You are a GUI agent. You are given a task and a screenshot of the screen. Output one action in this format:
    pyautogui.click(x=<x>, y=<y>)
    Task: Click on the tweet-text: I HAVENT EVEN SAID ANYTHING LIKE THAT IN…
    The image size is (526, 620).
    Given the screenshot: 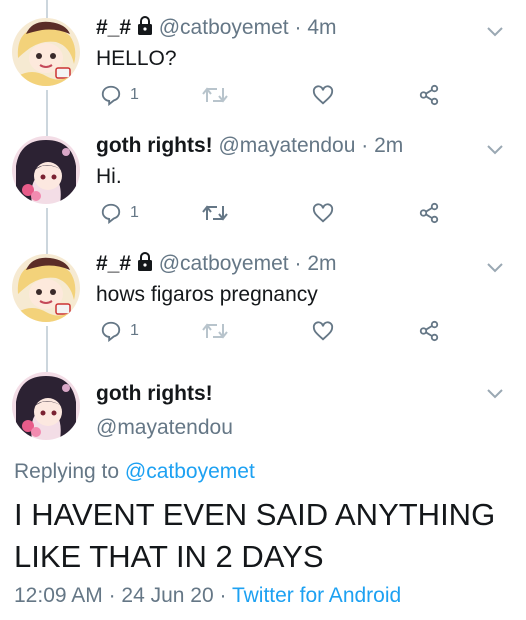 What is the action you would take?
    pyautogui.click(x=255, y=535)
    